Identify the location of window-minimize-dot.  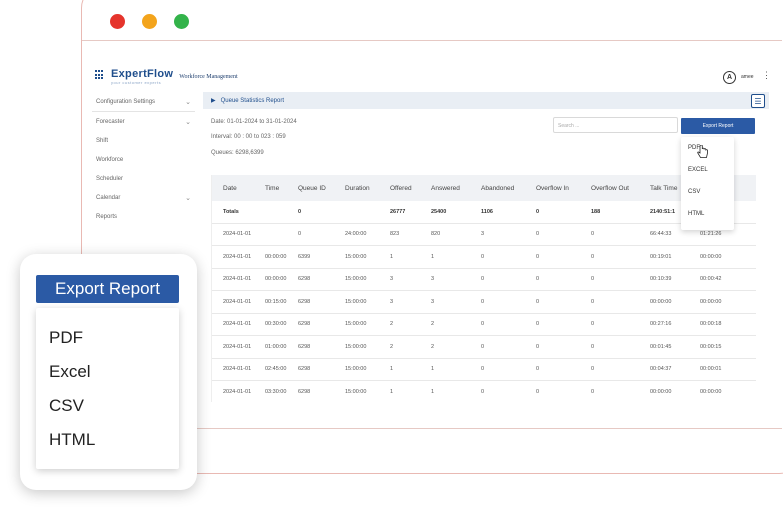
(149, 21).